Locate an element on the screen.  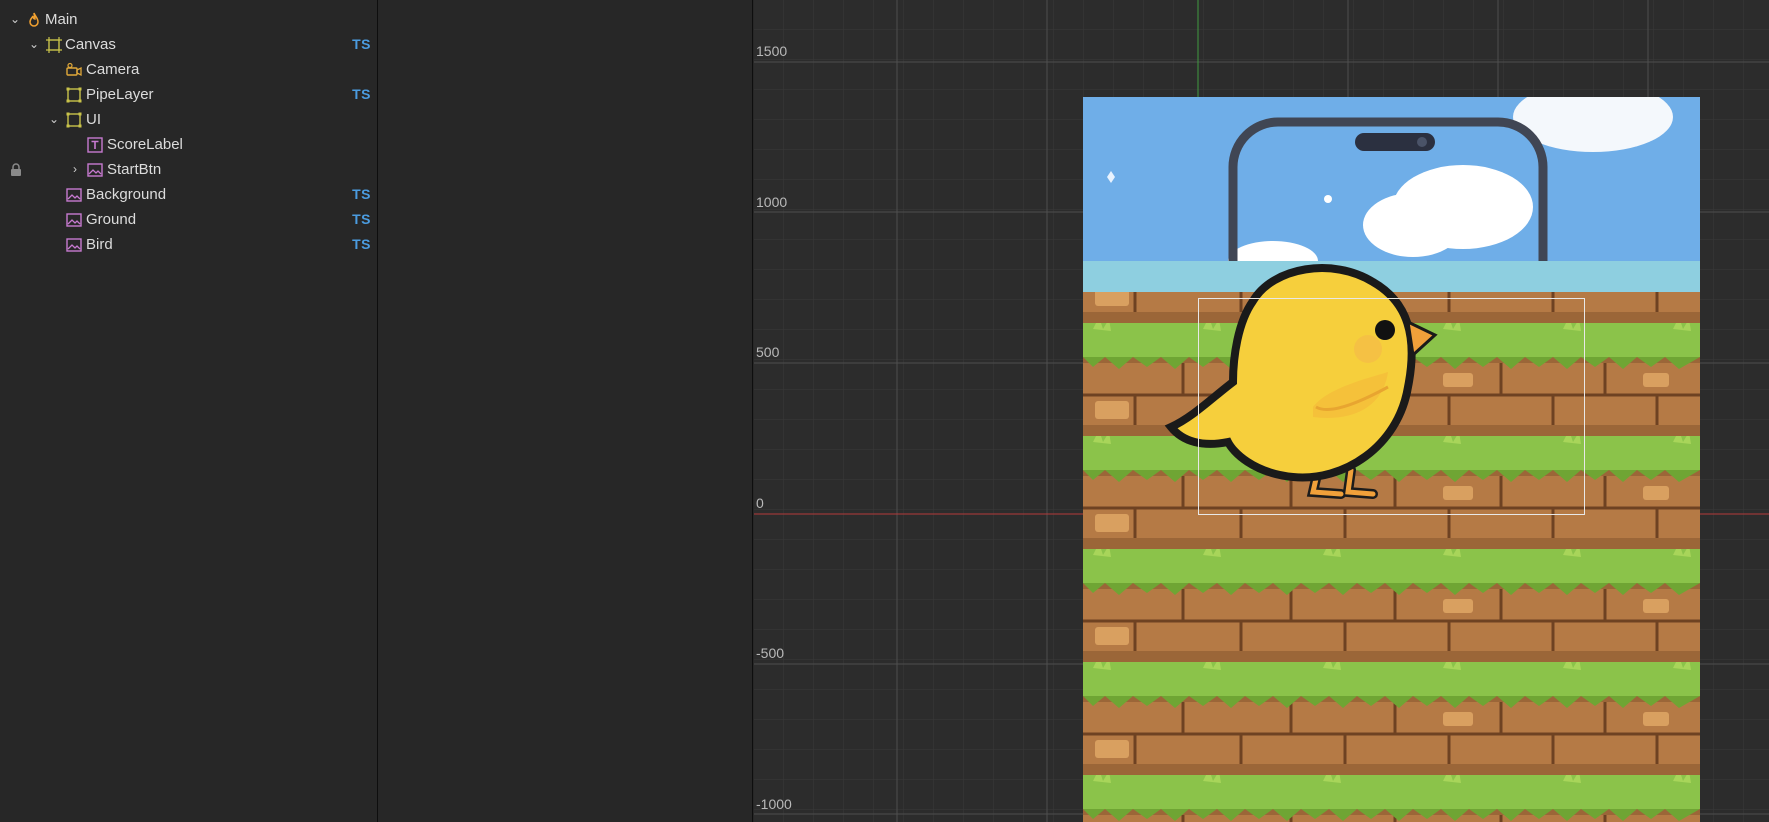
tree-node-canvas: ⌄ Canvas TS is located at coordinates (188, 44).